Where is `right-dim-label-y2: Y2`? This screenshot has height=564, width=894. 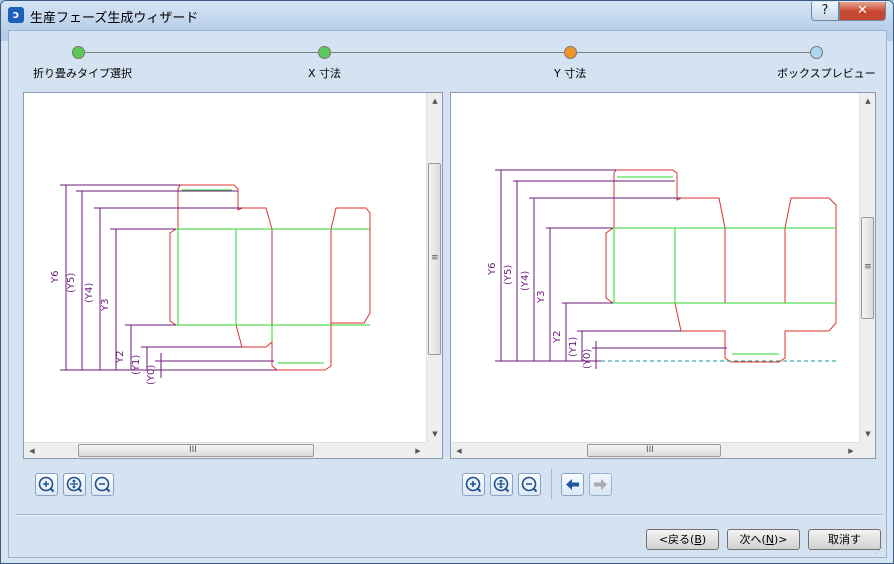 right-dim-label-y2: Y2 is located at coordinates (557, 337).